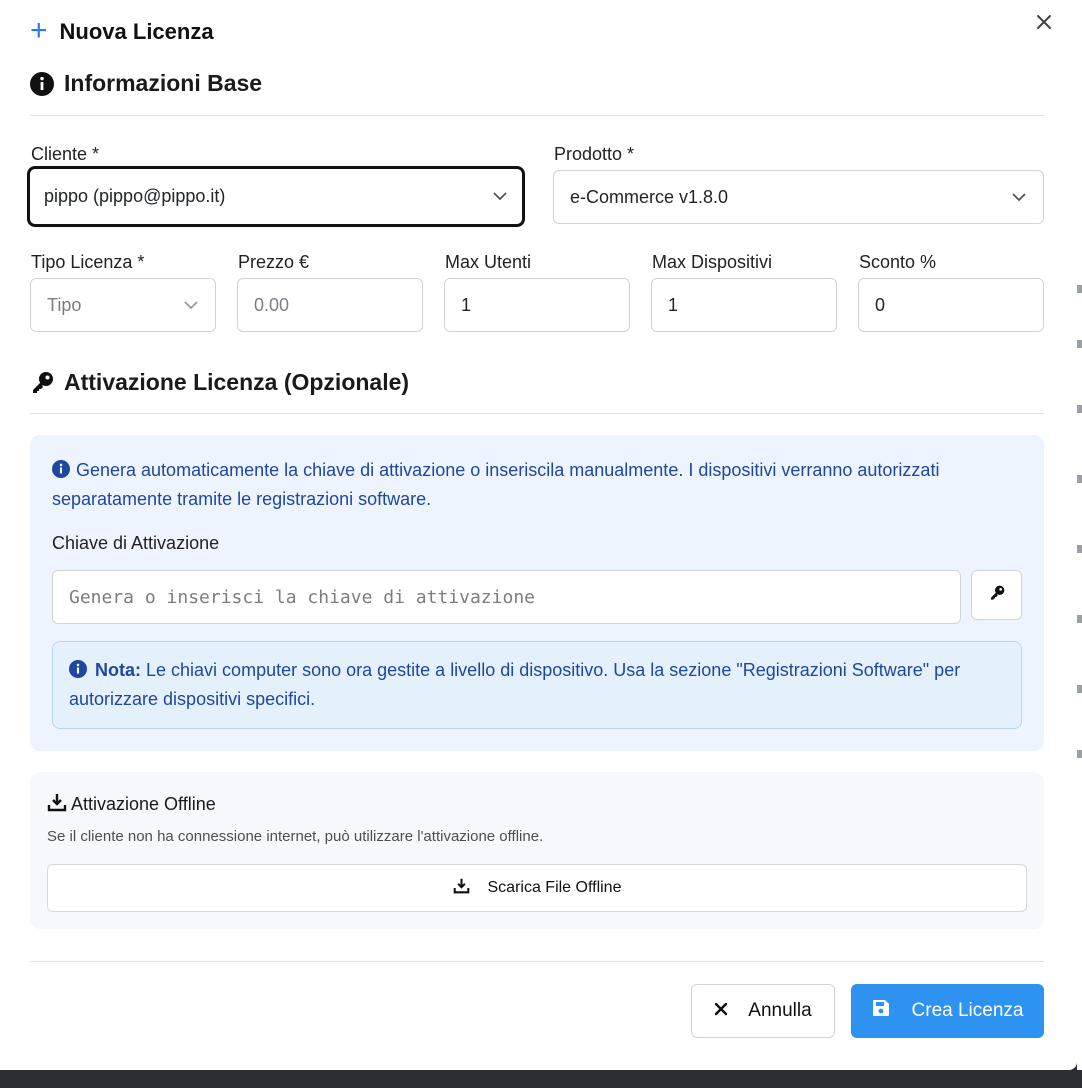 The height and width of the screenshot is (1088, 1082). Describe the element at coordinates (744, 305) in the screenshot. I see `max-dispositivi-input: 1` at that location.